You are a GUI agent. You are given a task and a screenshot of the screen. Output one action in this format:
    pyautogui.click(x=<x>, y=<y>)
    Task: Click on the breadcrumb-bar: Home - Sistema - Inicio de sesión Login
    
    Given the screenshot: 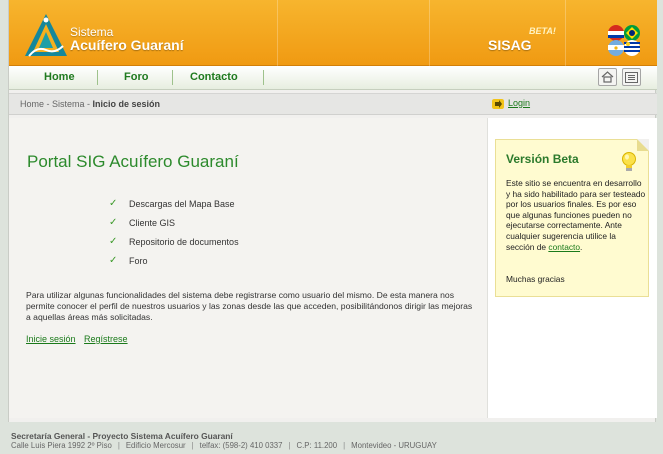 What is the action you would take?
    pyautogui.click(x=333, y=104)
    